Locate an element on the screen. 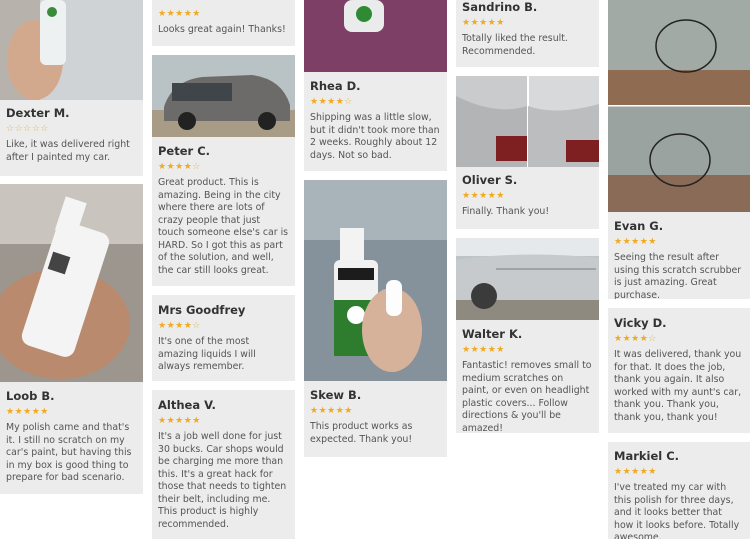  review-text: Totally liked the result. Recommended. is located at coordinates (515, 45).